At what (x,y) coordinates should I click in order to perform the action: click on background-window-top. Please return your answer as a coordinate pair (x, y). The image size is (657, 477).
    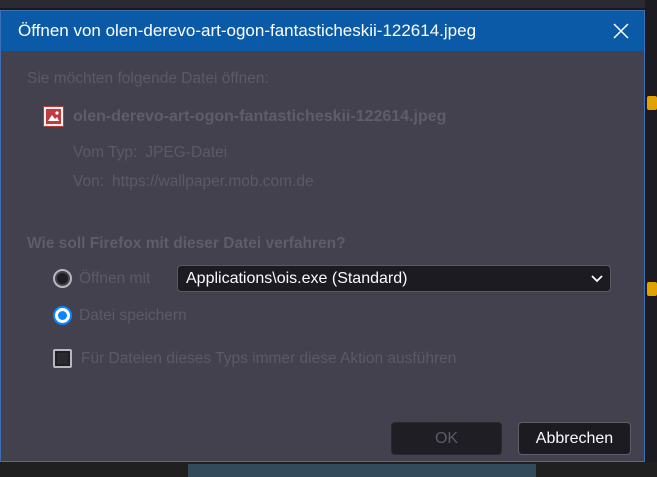
    Looking at the image, I should click on (328, 4).